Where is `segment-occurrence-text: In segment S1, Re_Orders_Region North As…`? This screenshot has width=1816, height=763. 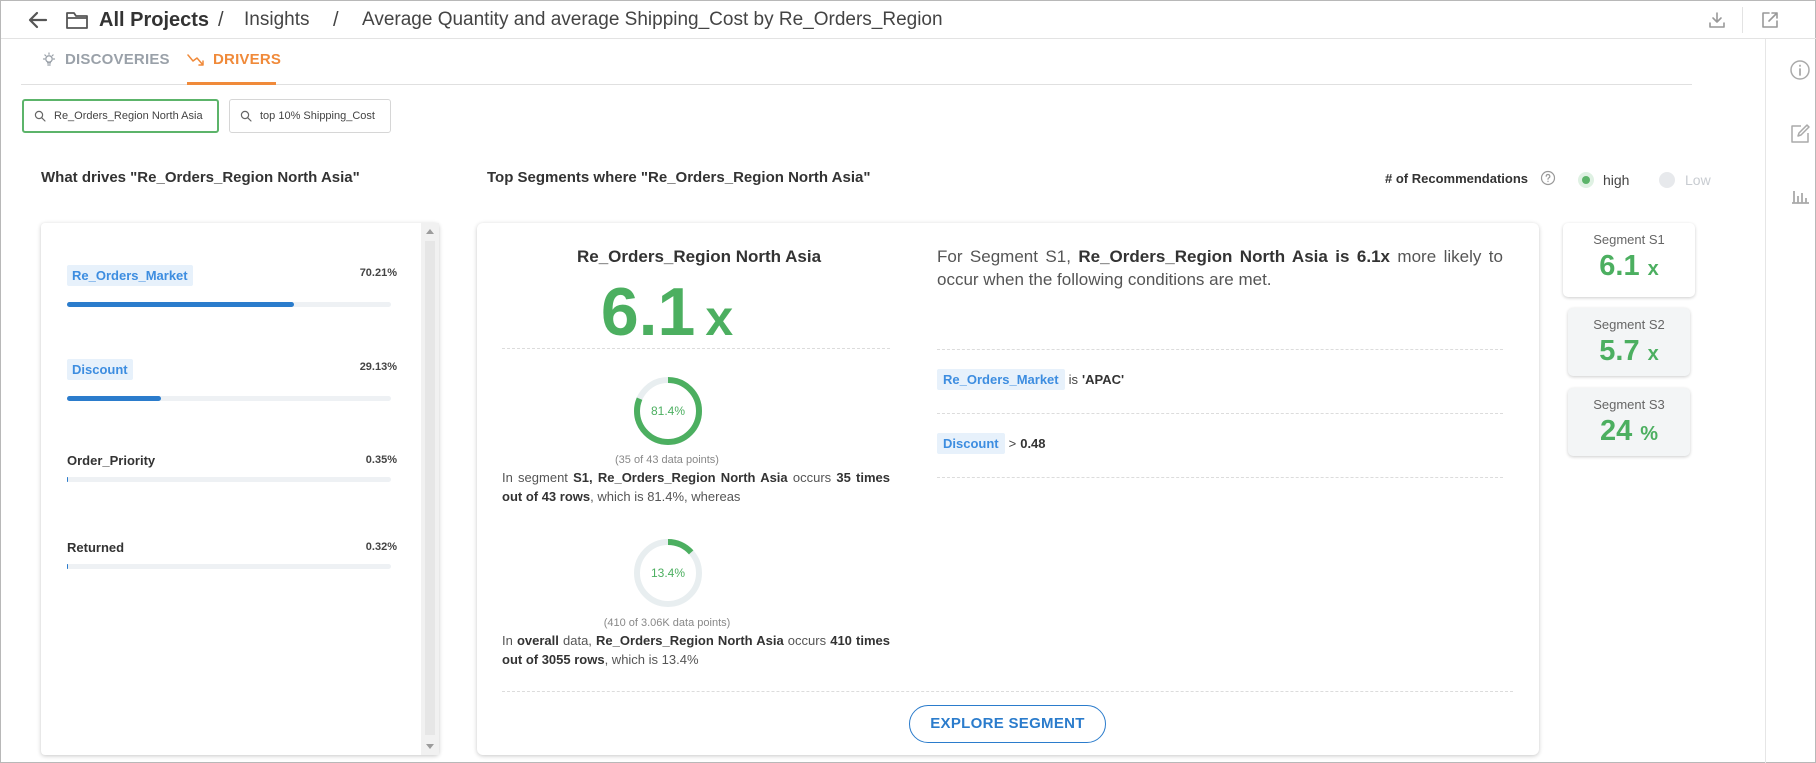
segment-occurrence-text: In segment S1, Re_Orders_Region North As… is located at coordinates (696, 487).